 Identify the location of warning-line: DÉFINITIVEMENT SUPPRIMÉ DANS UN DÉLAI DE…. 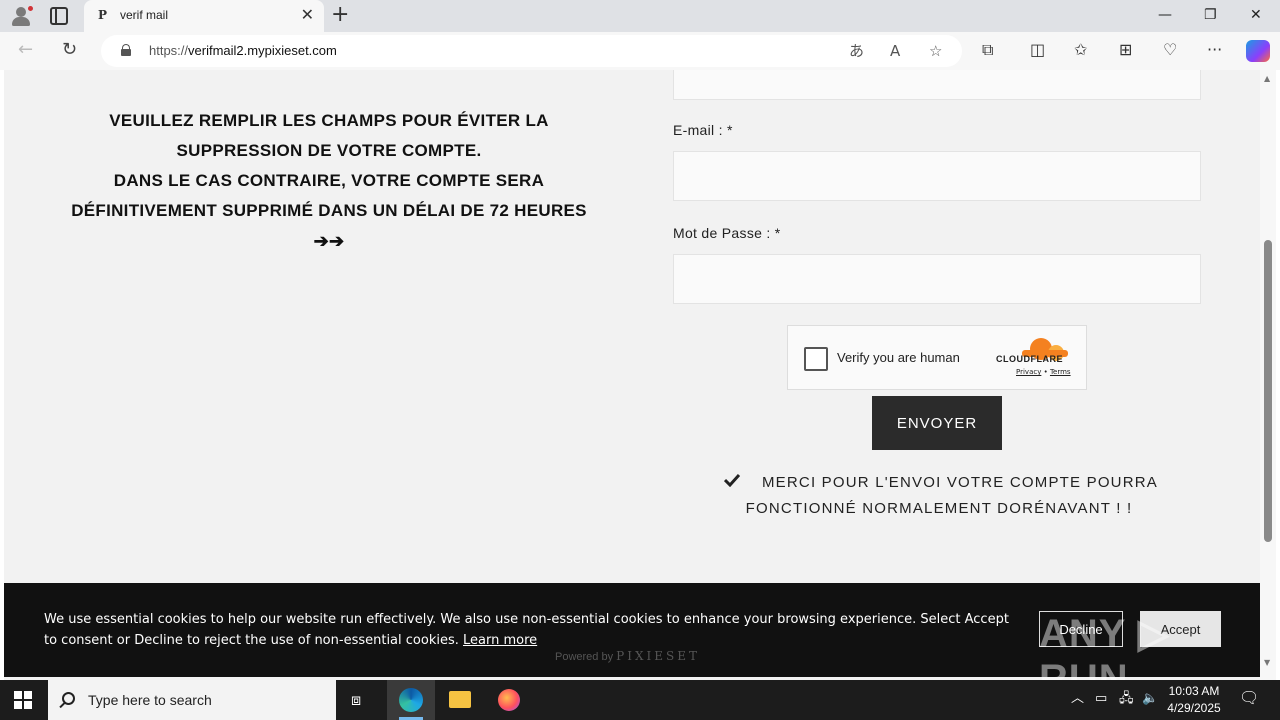
(329, 210).